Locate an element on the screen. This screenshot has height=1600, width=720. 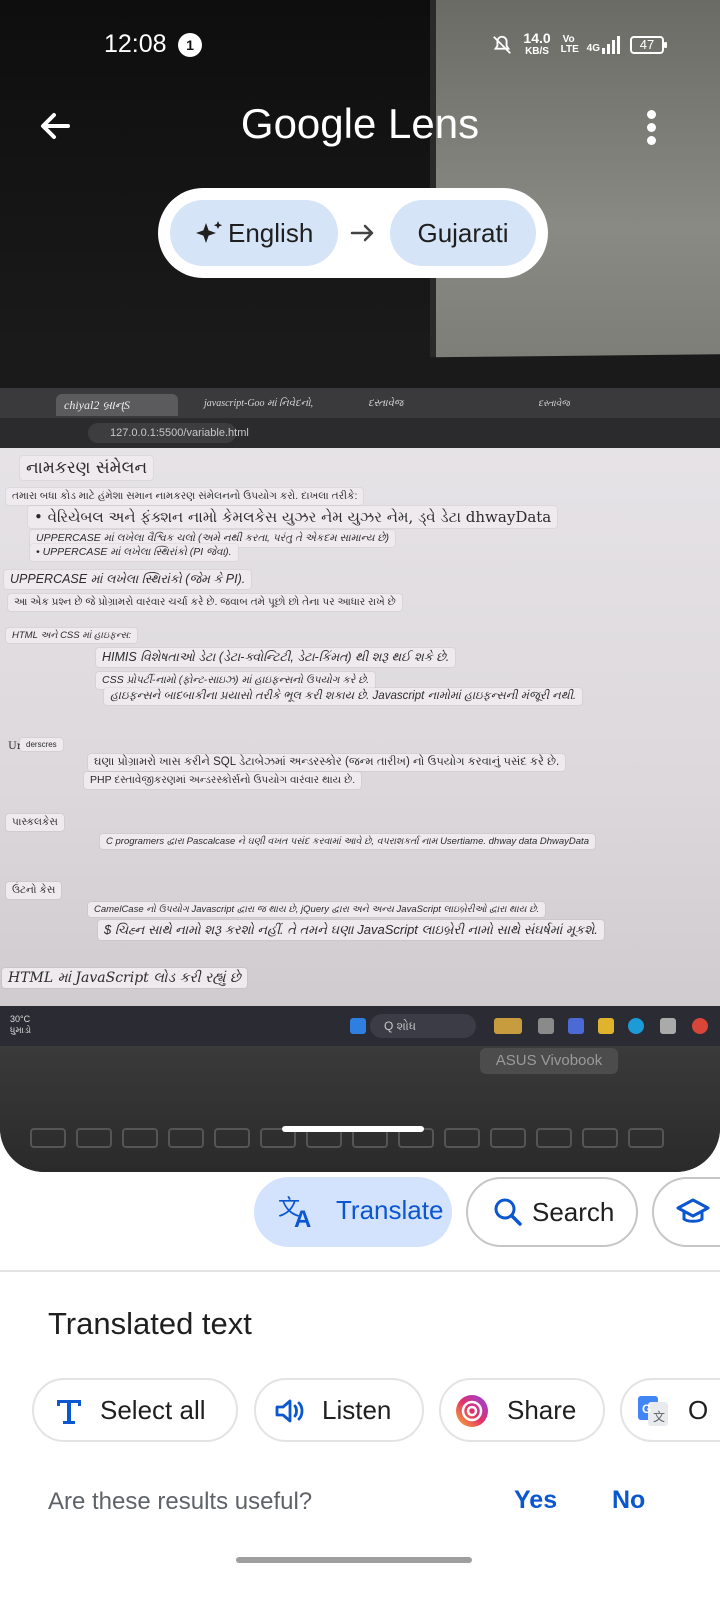
svg-text: 文 is located at coordinates (659, 1416).